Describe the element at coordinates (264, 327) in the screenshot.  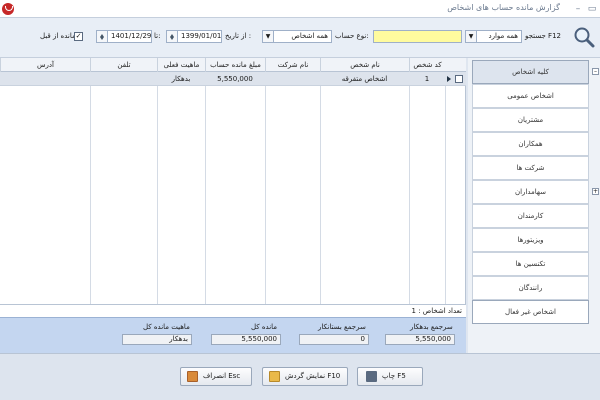
I see `total-balance-label: مانده کل` at that location.